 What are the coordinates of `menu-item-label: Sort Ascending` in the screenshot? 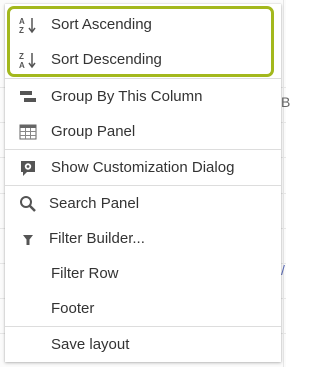 It's located at (101, 24).